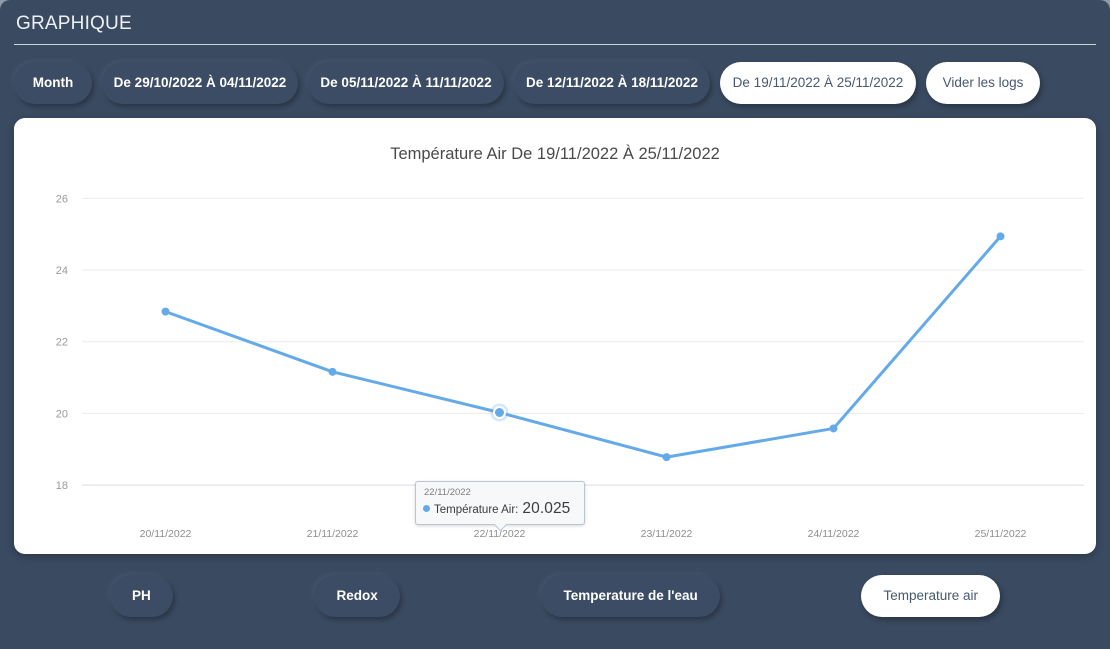 This screenshot has height=649, width=1110. Describe the element at coordinates (141, 596) in the screenshot. I see `metric-button-ph: PH` at that location.